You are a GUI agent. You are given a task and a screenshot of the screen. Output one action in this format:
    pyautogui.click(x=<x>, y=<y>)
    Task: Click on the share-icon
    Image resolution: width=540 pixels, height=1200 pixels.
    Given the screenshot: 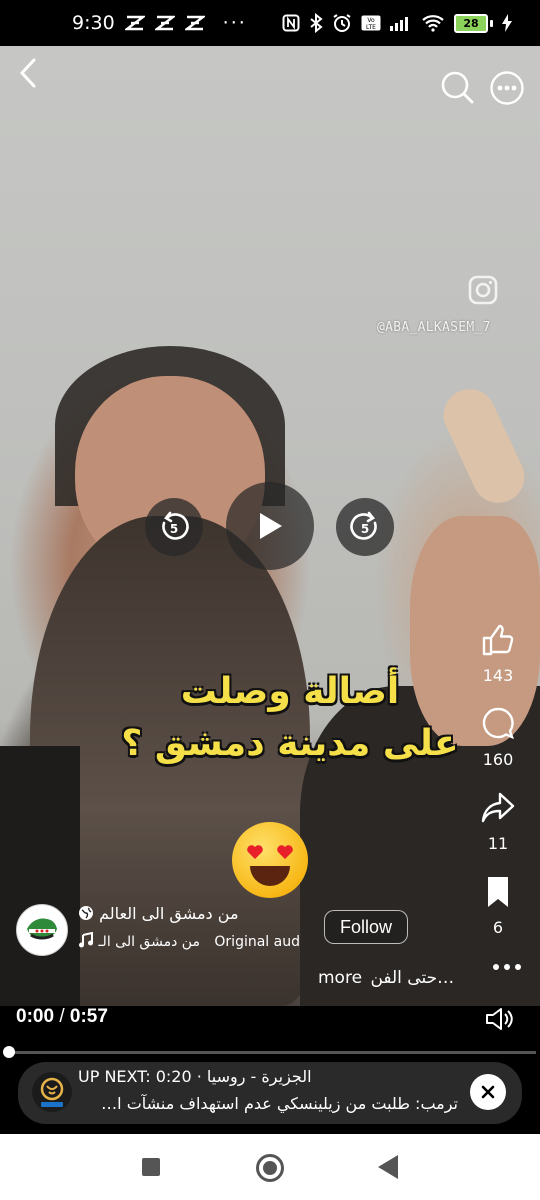 What is the action you would take?
    pyautogui.click(x=498, y=807)
    